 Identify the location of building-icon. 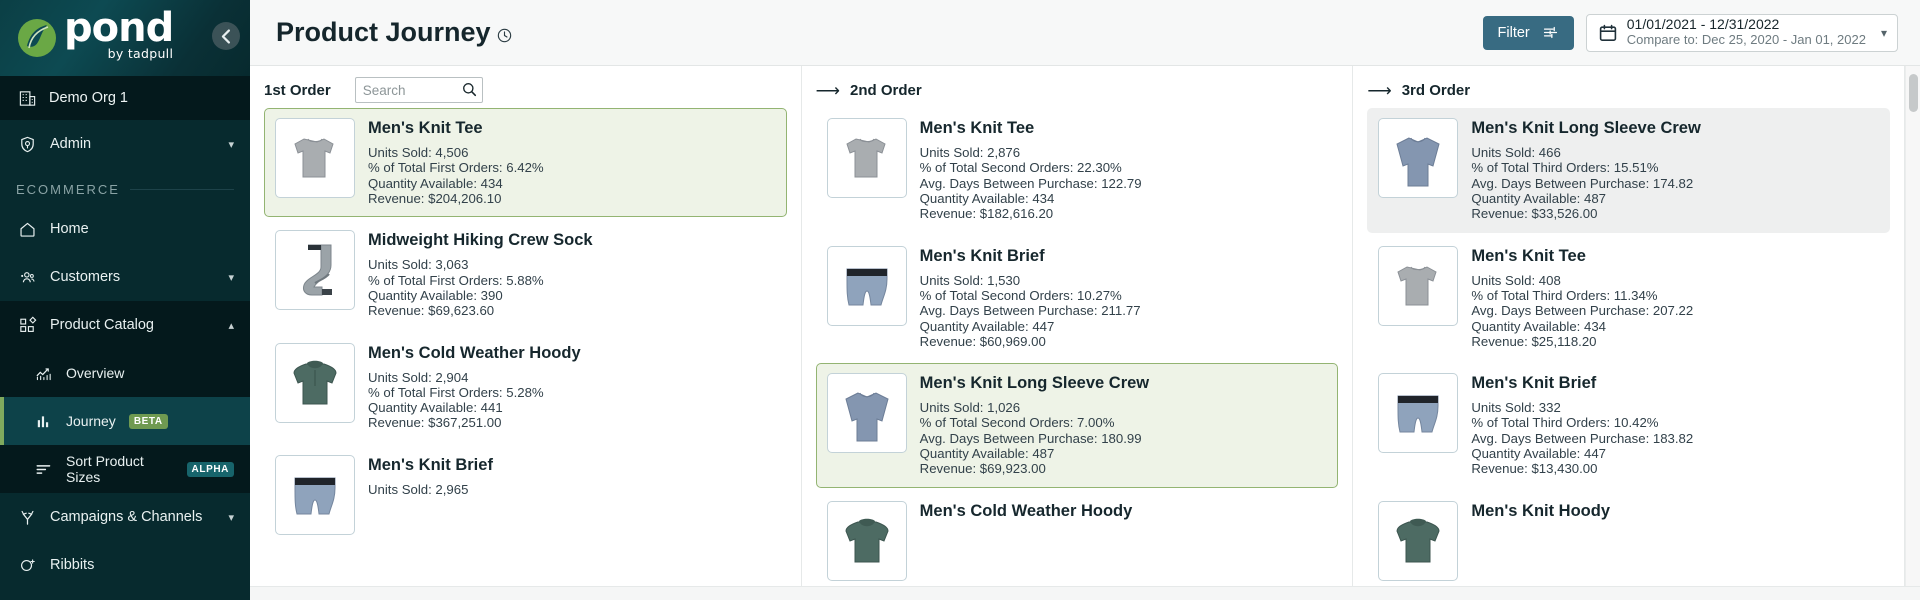
(27, 98).